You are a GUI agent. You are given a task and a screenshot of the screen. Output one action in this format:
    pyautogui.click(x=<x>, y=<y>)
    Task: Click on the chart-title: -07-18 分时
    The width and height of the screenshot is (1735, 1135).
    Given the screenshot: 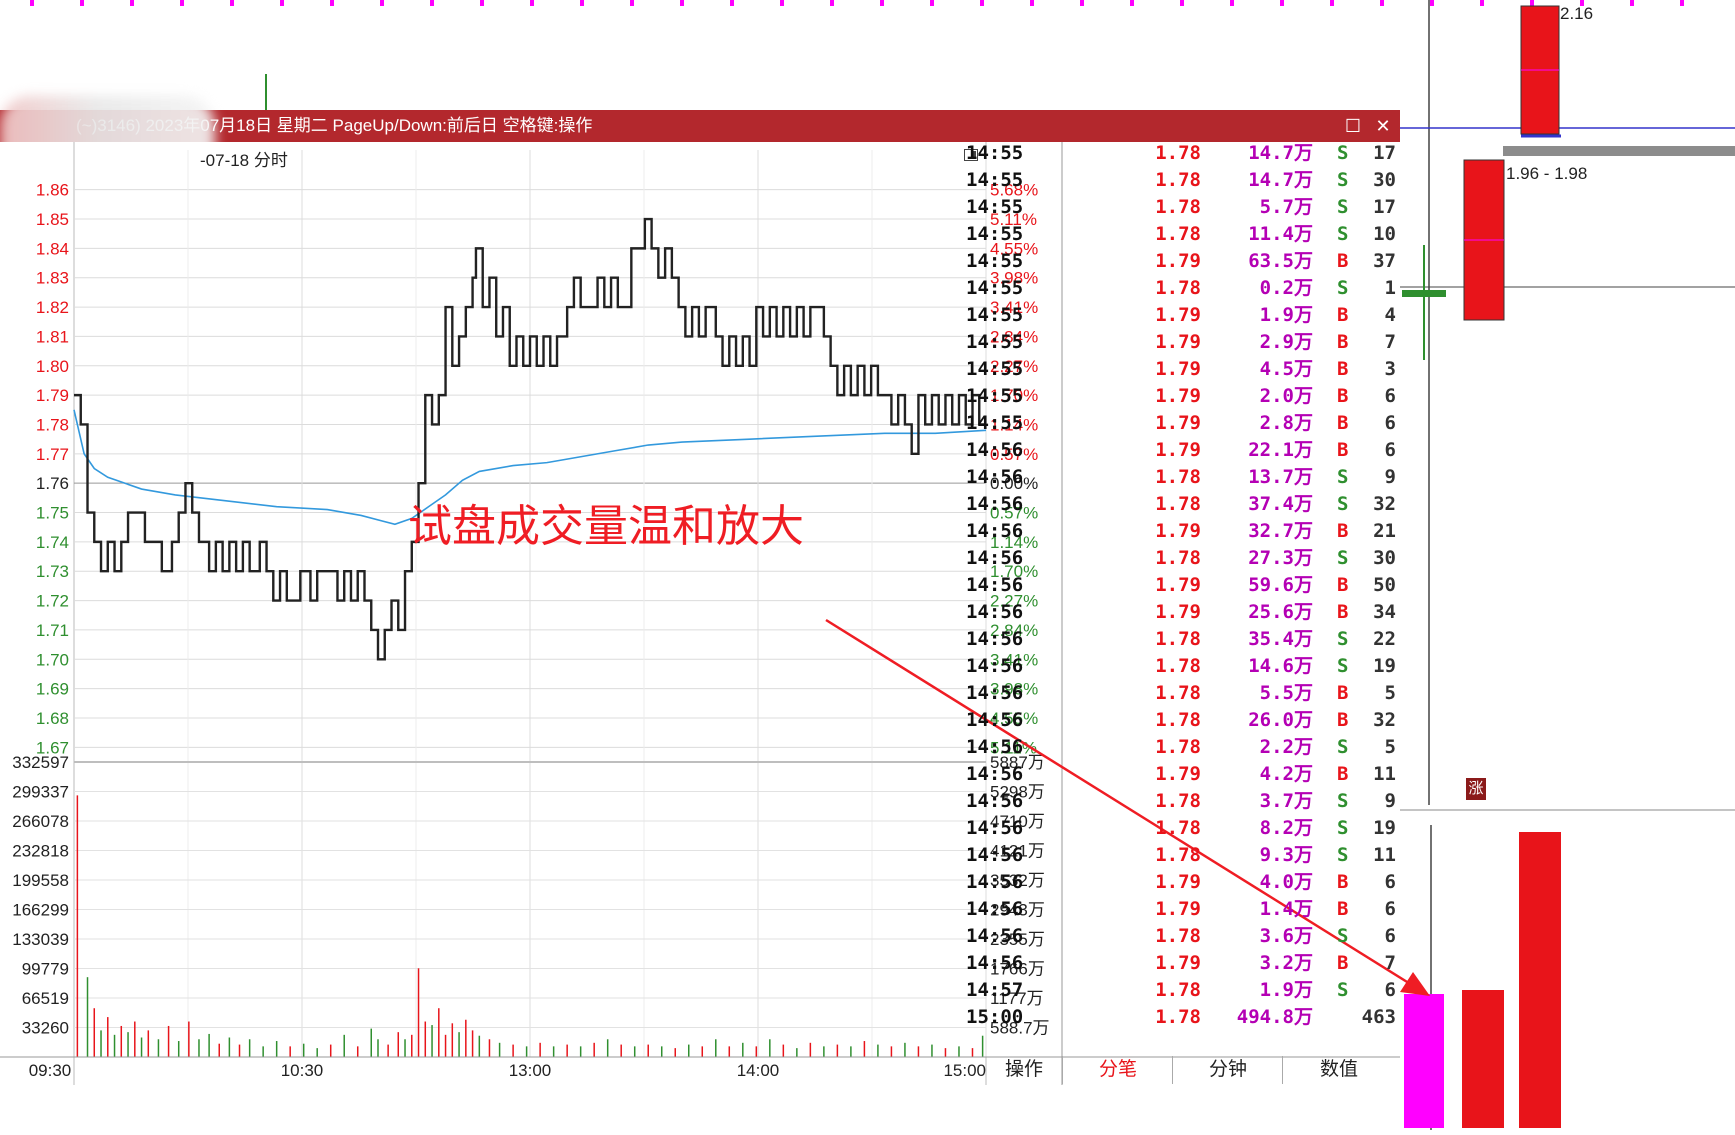 What is the action you would take?
    pyautogui.click(x=244, y=160)
    